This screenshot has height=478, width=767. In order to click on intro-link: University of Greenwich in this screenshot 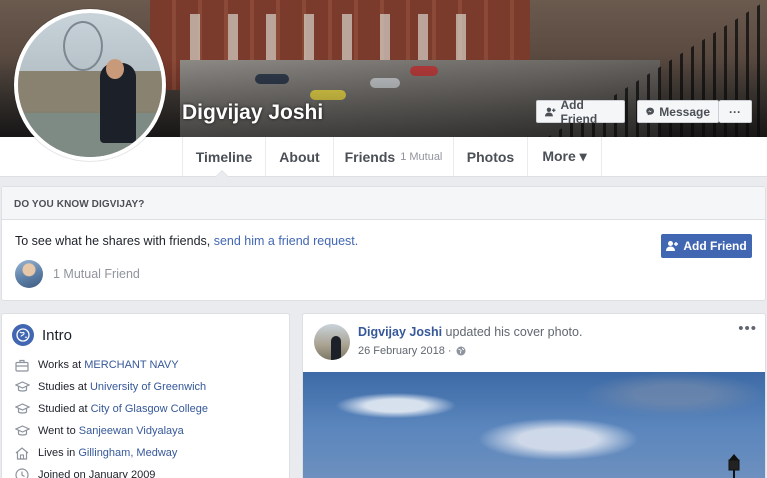, I will do `click(148, 387)`.